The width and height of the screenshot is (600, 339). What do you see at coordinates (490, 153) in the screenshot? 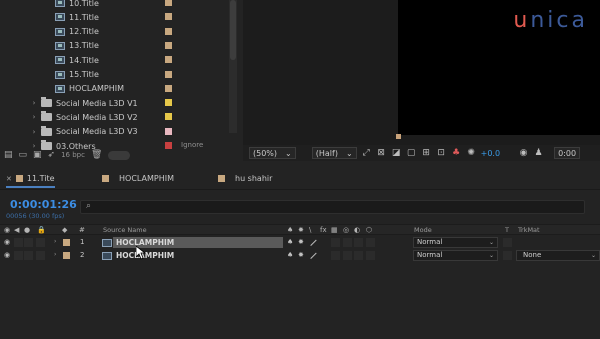
I see `exposure-value: +0.0` at bounding box center [490, 153].